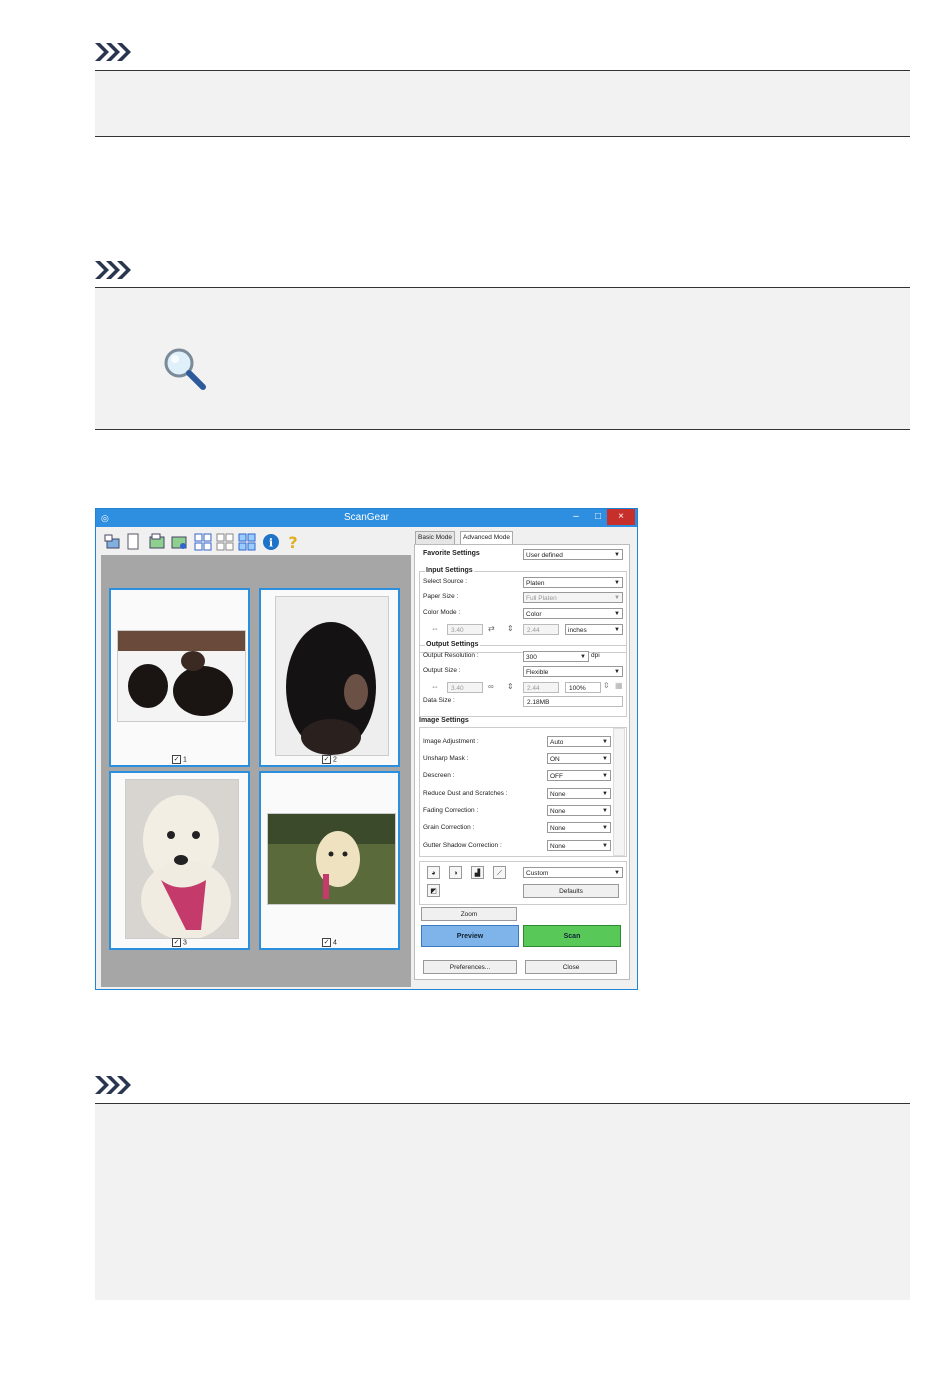 The height and width of the screenshot is (1397, 950). What do you see at coordinates (113, 52) in the screenshot?
I see `note-icon` at bounding box center [113, 52].